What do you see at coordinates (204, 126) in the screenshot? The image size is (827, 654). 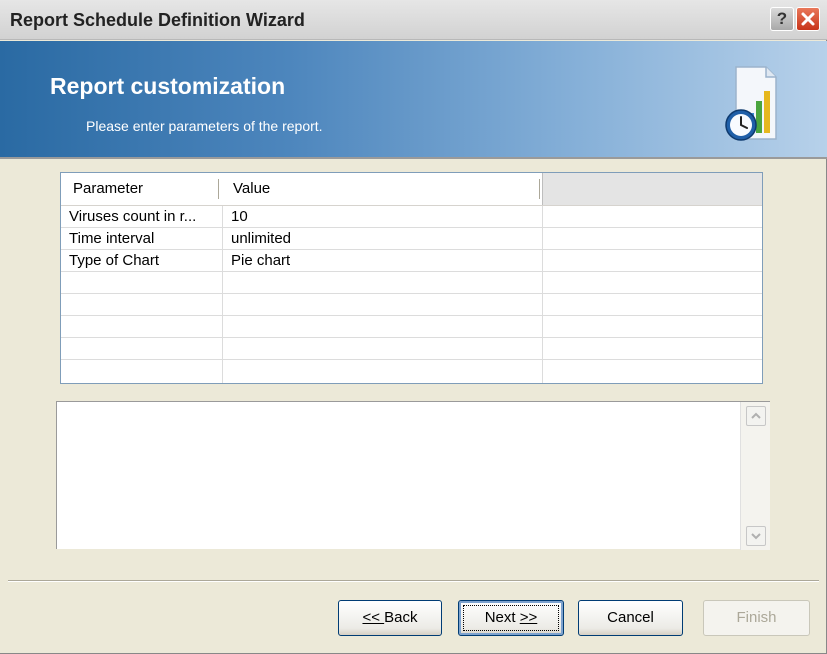 I see `page-subtitle: Please enter parameters of the report.` at bounding box center [204, 126].